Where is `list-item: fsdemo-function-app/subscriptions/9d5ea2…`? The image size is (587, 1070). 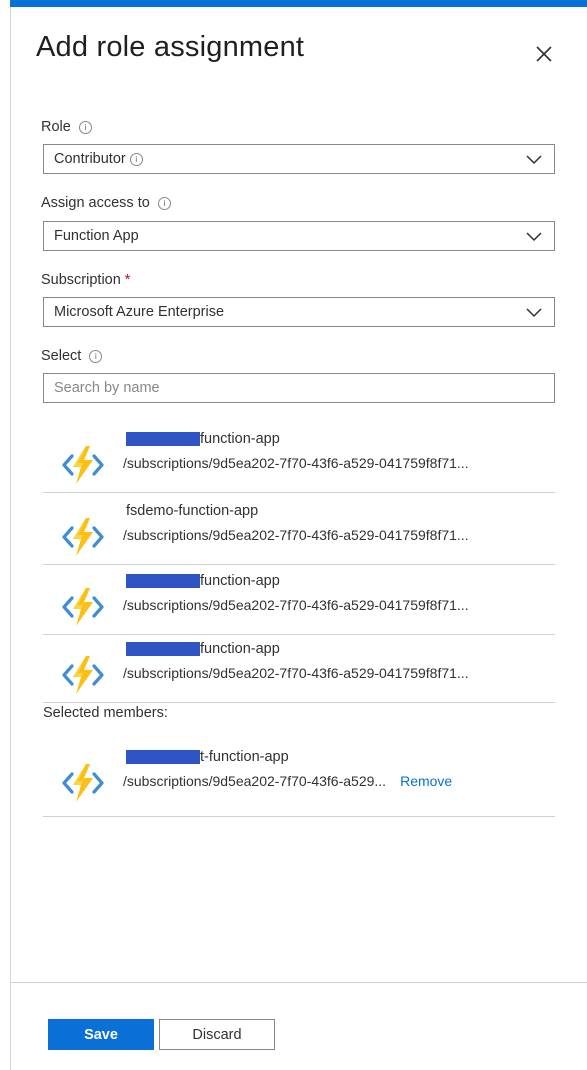
list-item: fsdemo-function-app/subscriptions/9d5ea2… is located at coordinates (299, 533).